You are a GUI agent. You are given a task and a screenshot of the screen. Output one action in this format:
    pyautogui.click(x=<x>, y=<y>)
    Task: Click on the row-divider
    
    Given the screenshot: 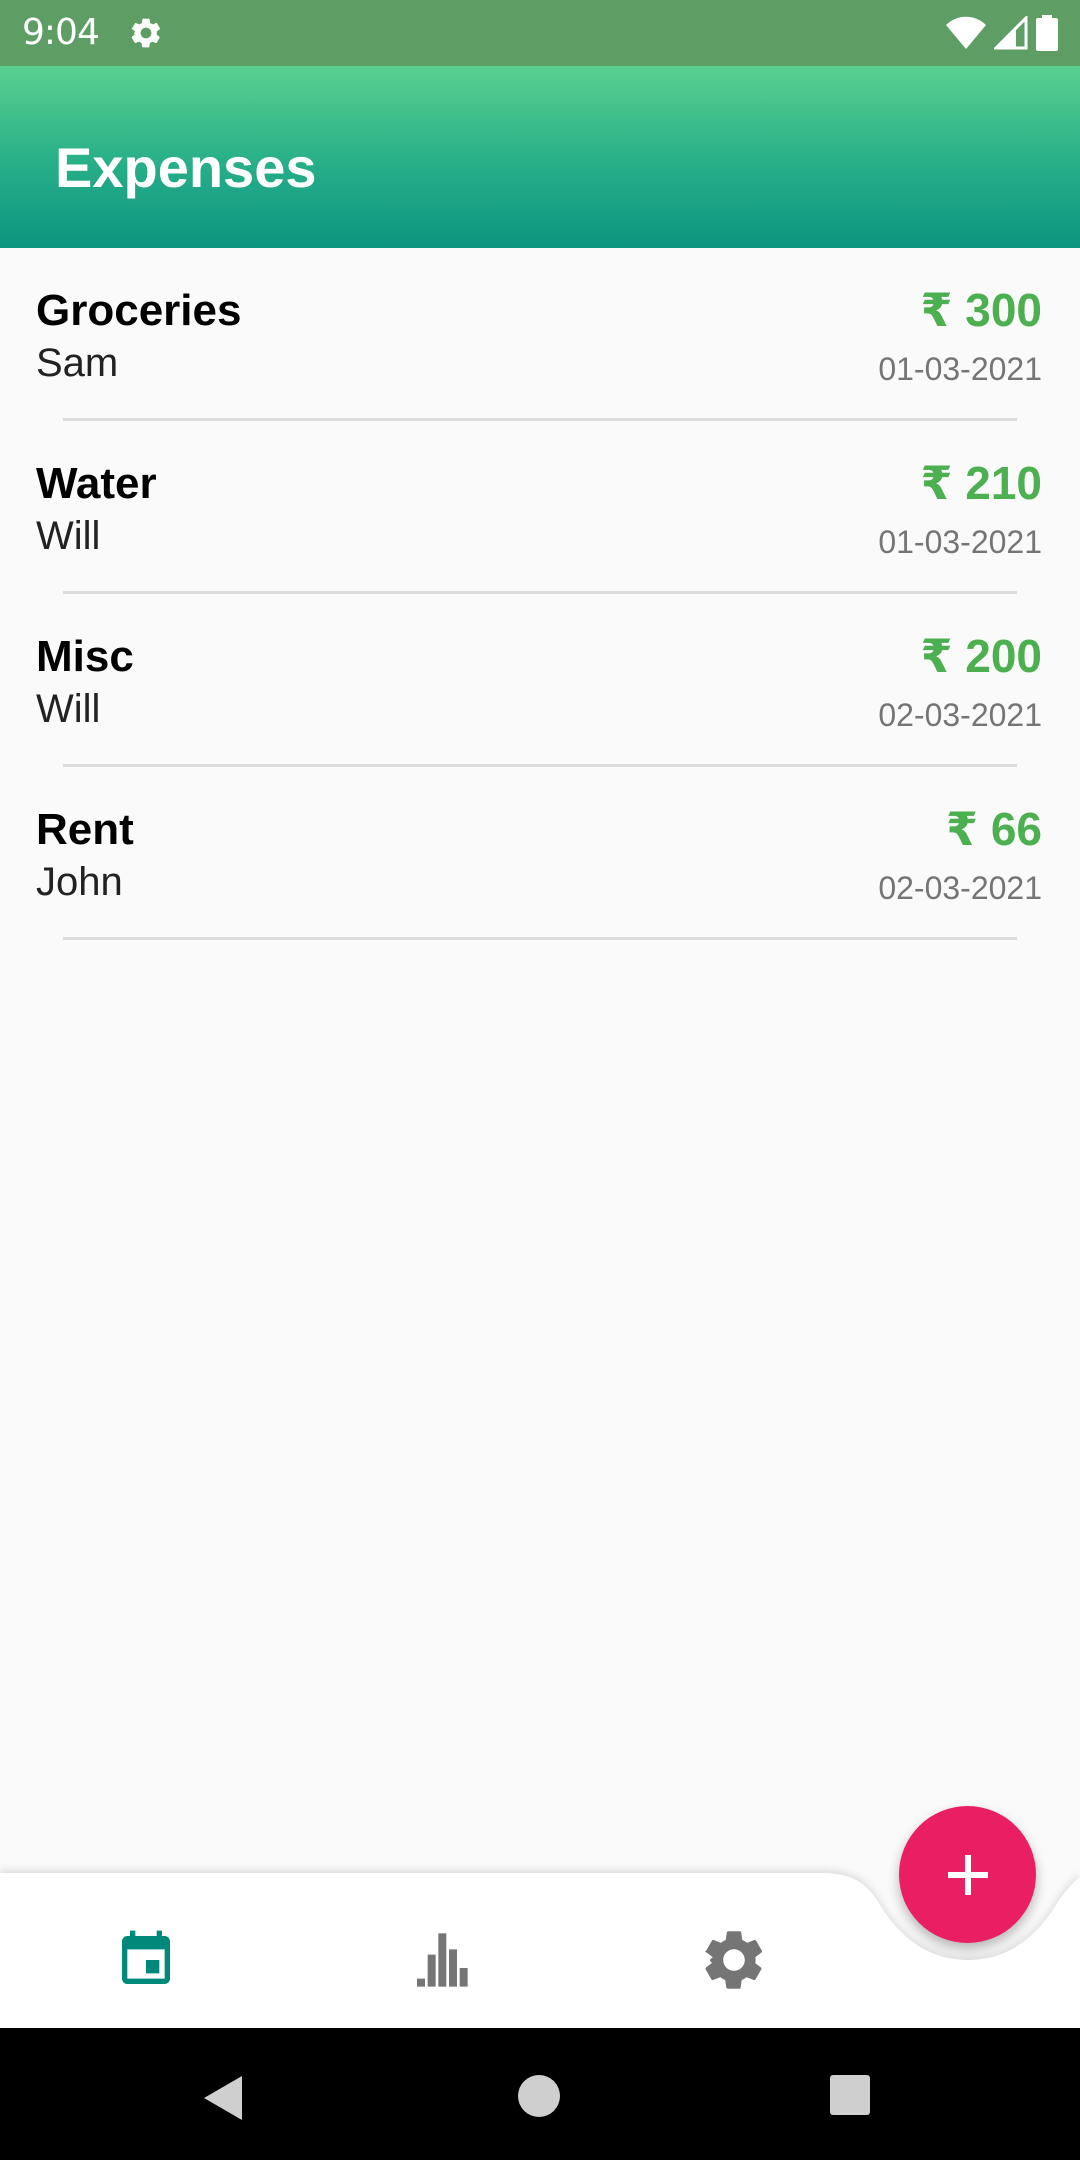 What is the action you would take?
    pyautogui.click(x=540, y=938)
    